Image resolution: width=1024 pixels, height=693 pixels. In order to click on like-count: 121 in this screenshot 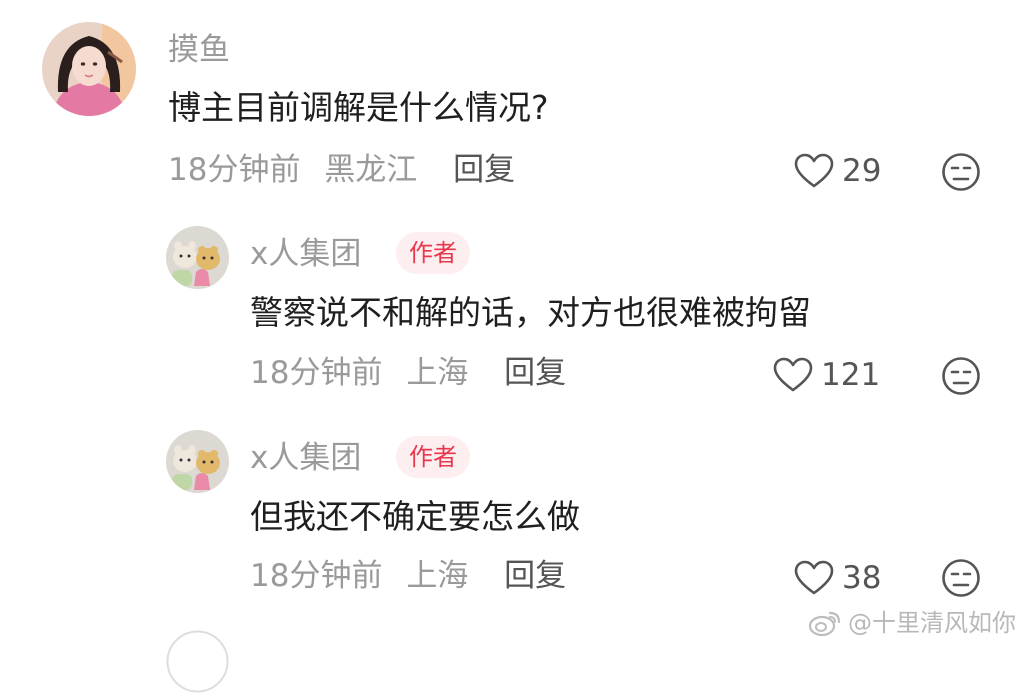, I will do `click(851, 375)`.